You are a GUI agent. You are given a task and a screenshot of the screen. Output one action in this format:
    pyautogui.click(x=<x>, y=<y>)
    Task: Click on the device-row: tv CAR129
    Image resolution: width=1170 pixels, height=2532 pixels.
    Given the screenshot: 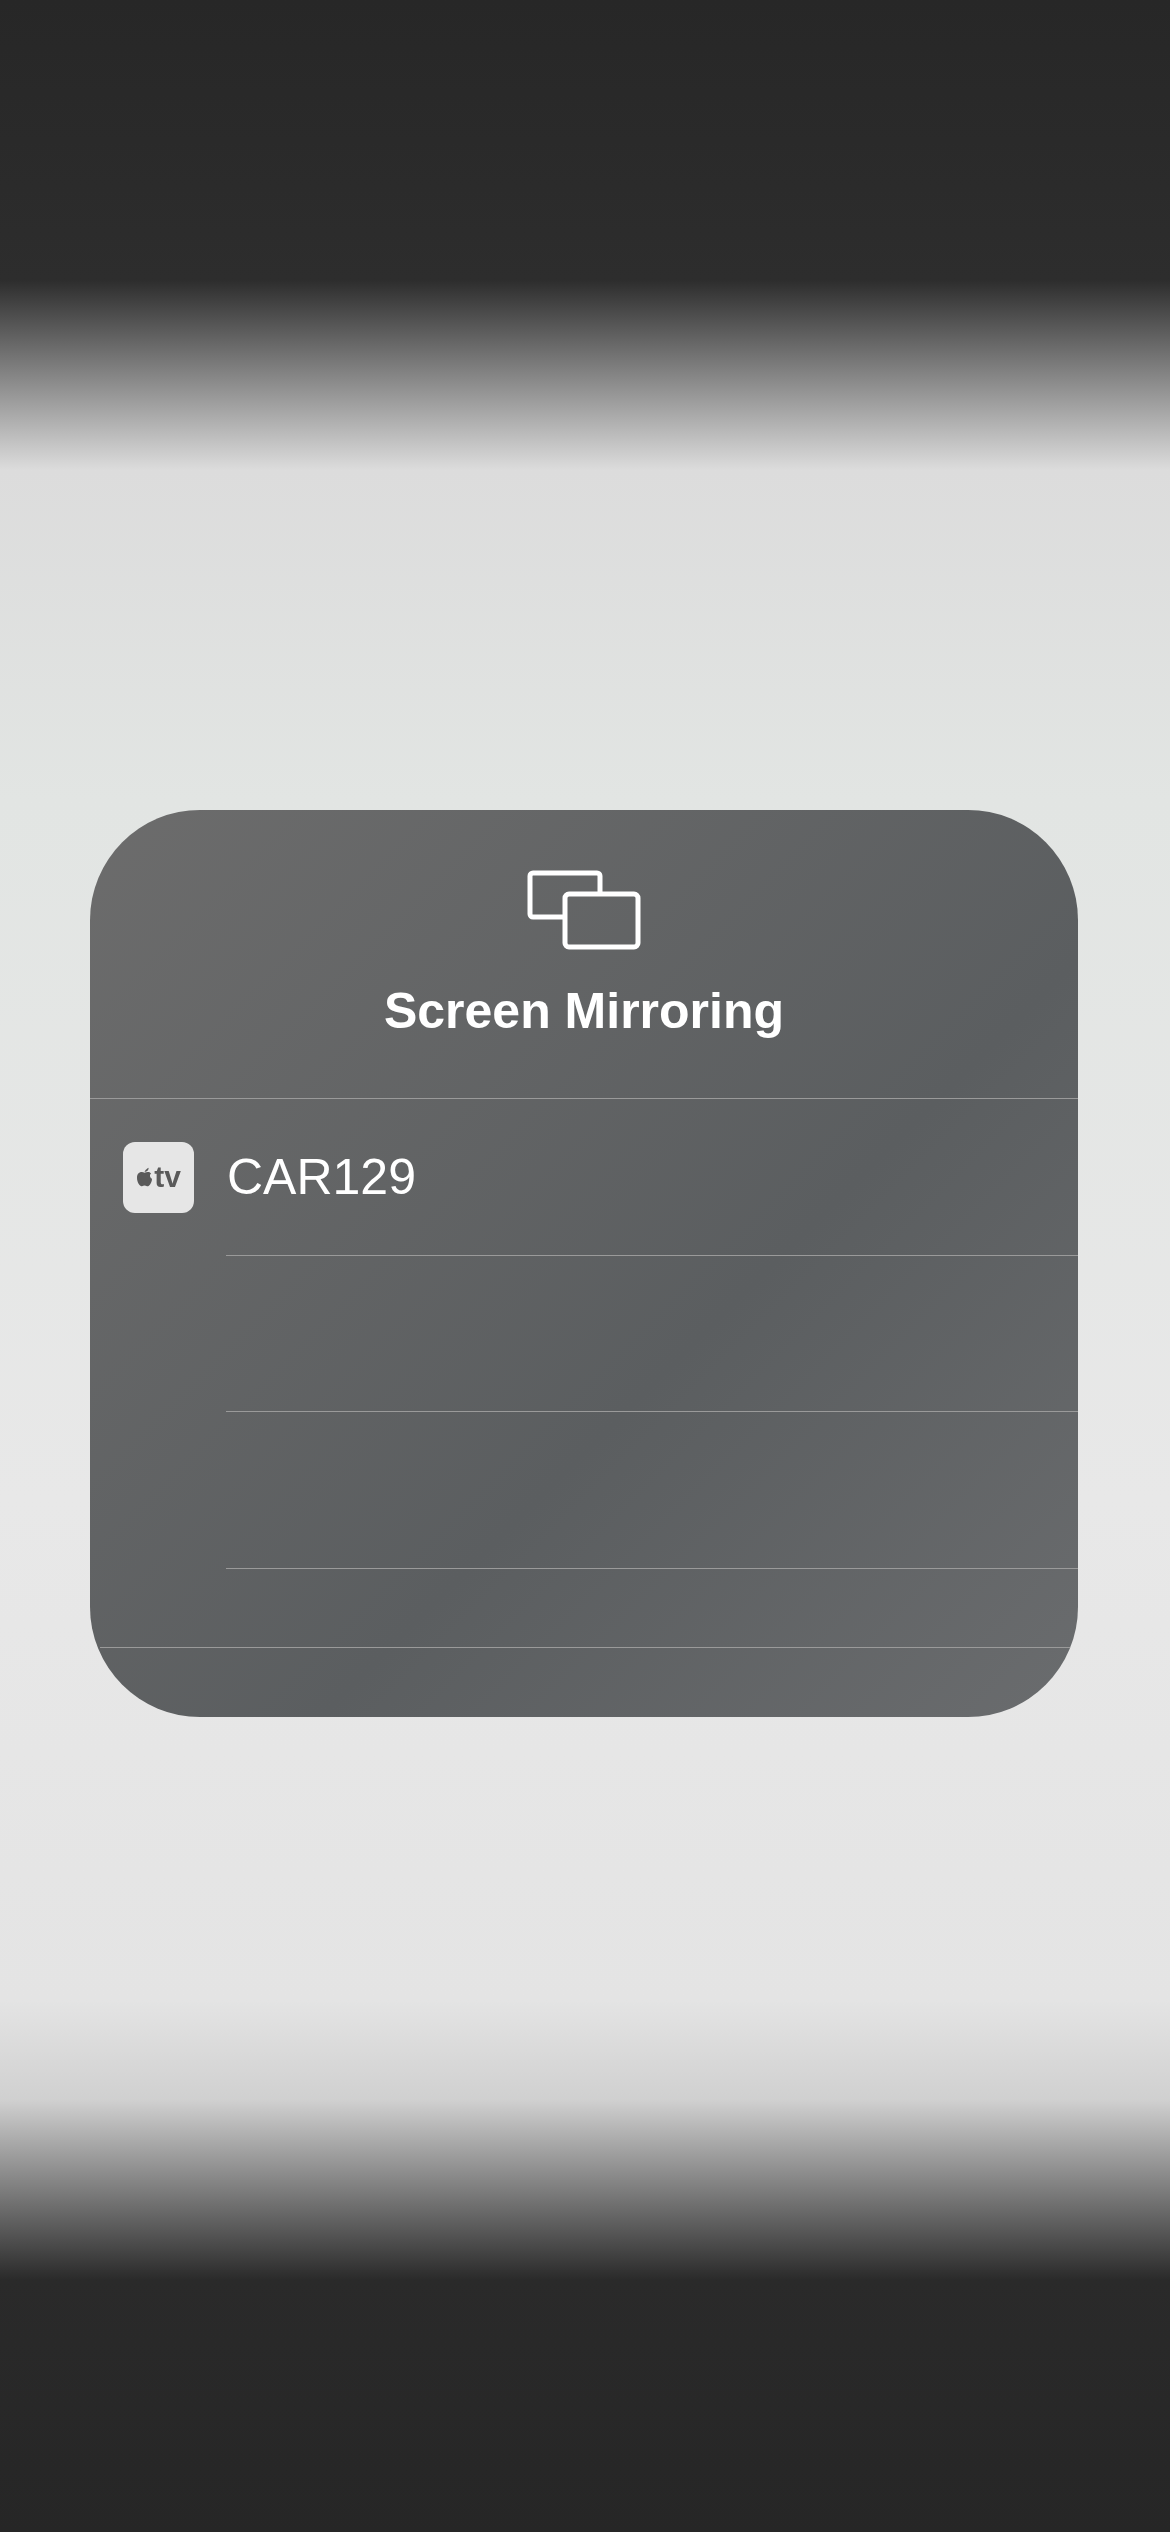 What is the action you would take?
    pyautogui.click(x=584, y=1177)
    